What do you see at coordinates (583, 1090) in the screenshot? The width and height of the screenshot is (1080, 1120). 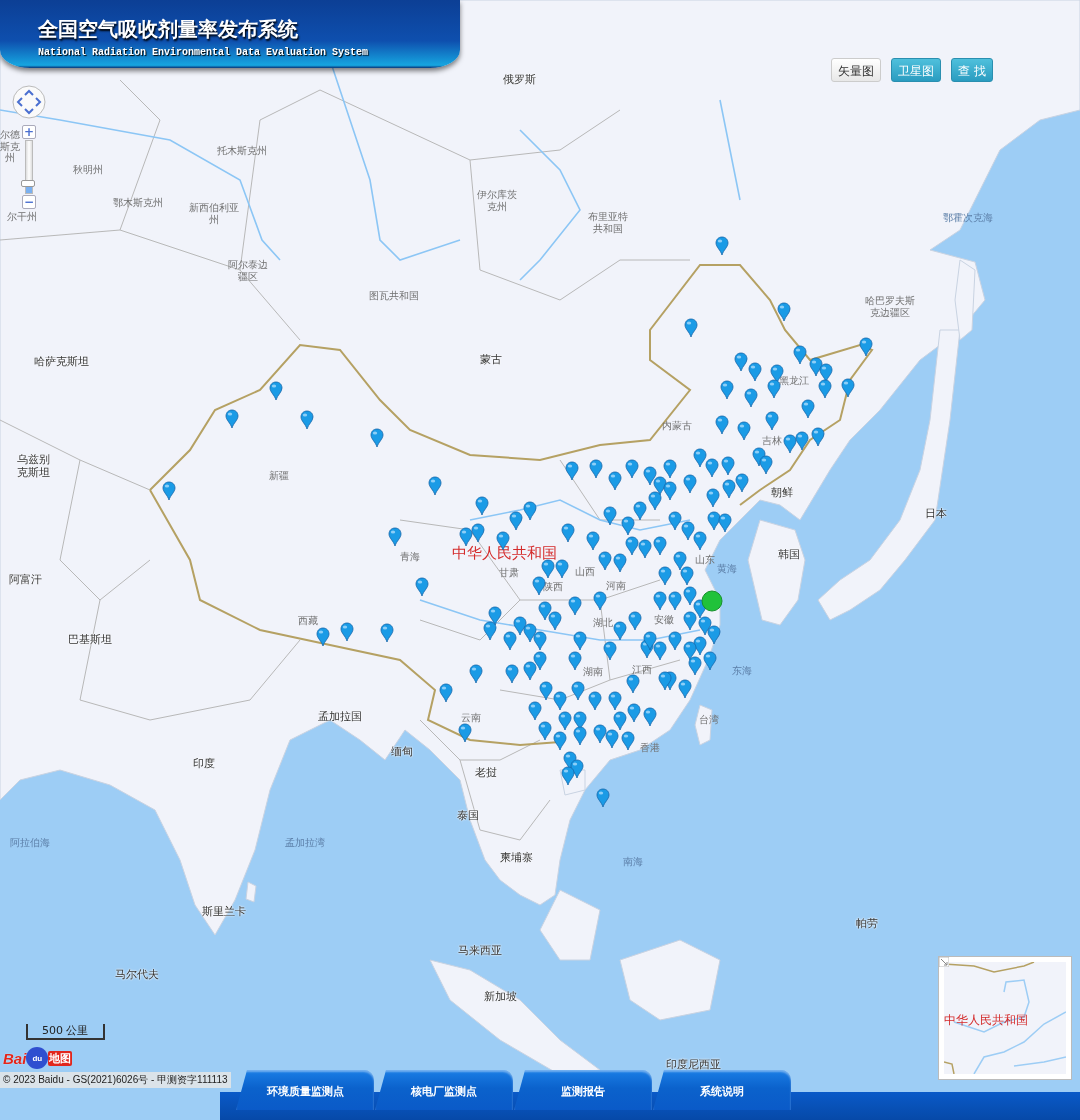 I see `bottom-tab: 监测报告` at bounding box center [583, 1090].